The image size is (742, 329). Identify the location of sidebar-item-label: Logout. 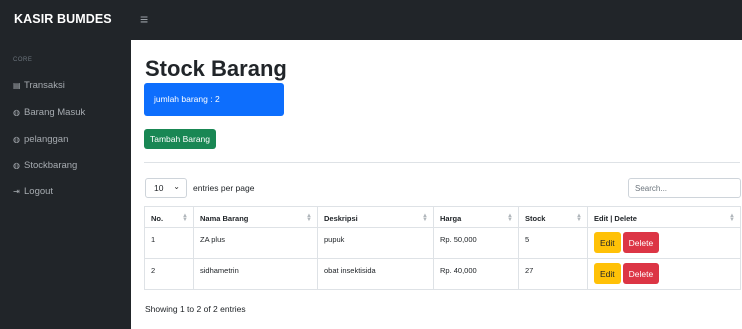
(39, 191).